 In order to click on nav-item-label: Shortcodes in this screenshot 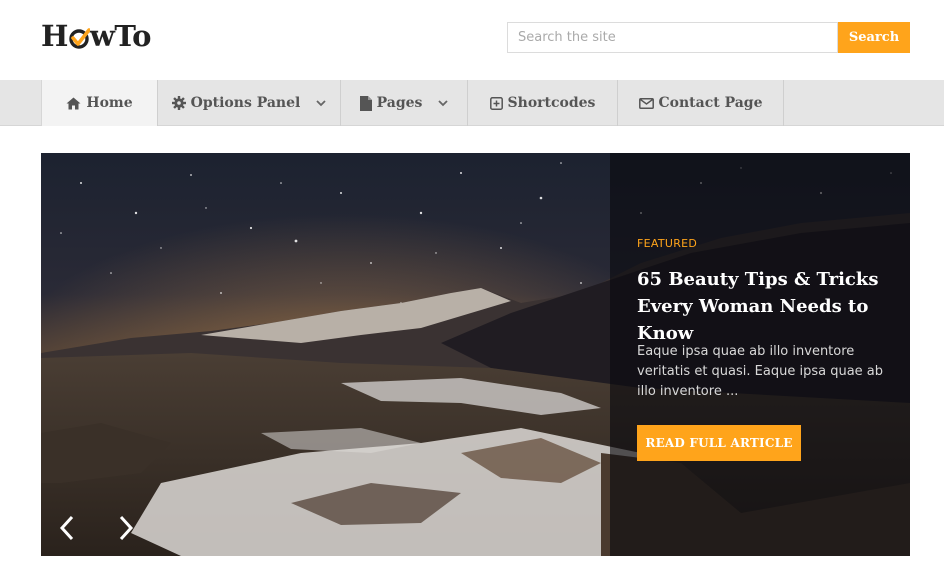, I will do `click(551, 103)`.